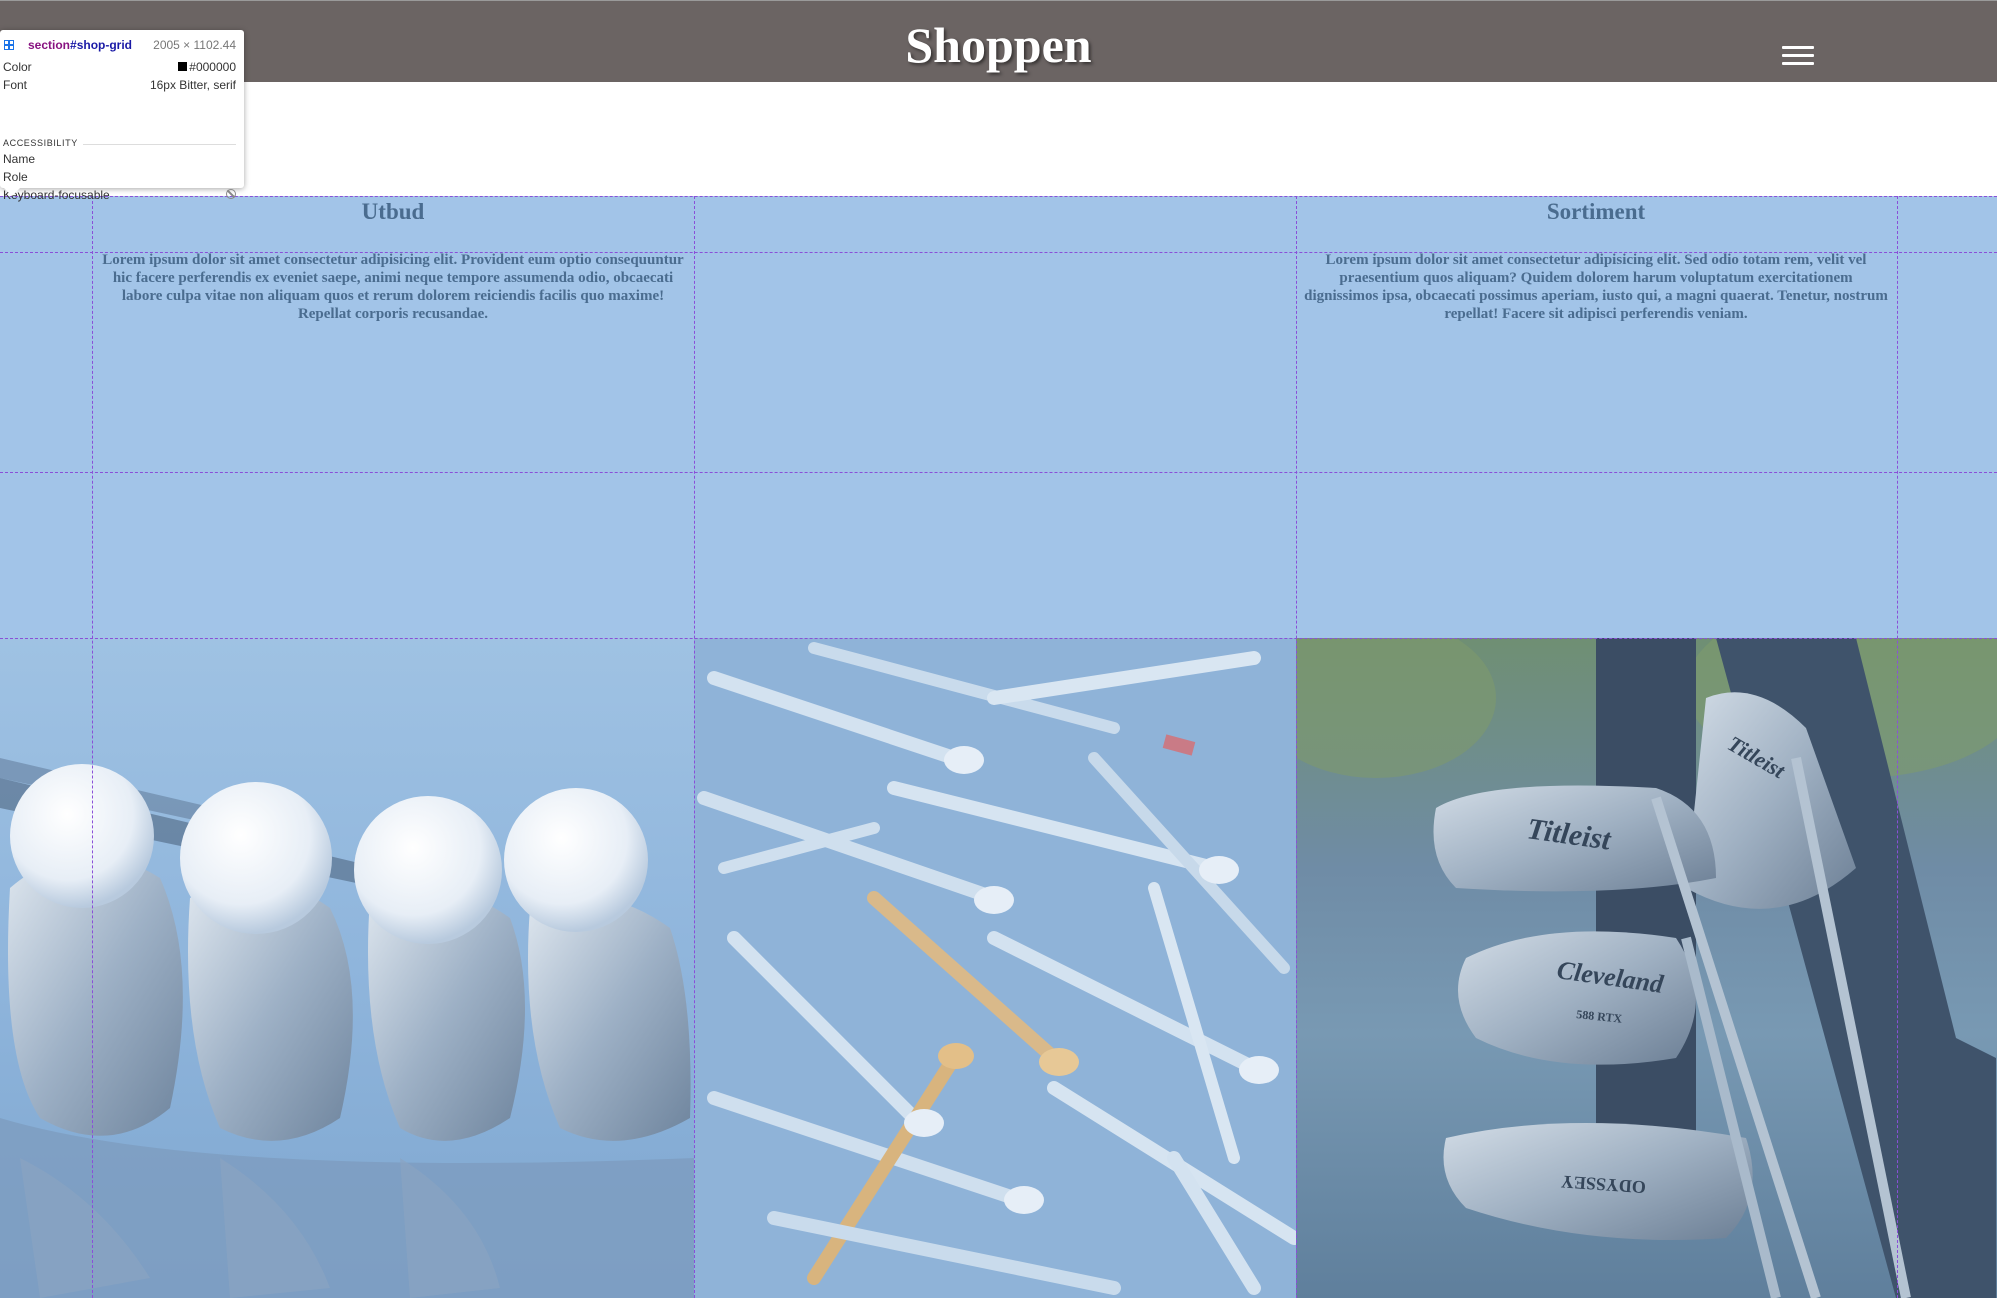  Describe the element at coordinates (80, 45) in the screenshot. I see `element-selector: section#shop-grid` at that location.